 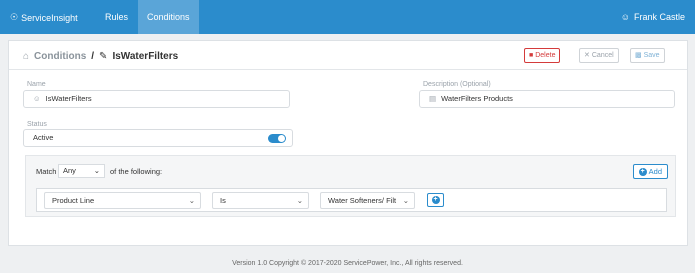 I want to click on save-icon: ▩, so click(x=638, y=55).